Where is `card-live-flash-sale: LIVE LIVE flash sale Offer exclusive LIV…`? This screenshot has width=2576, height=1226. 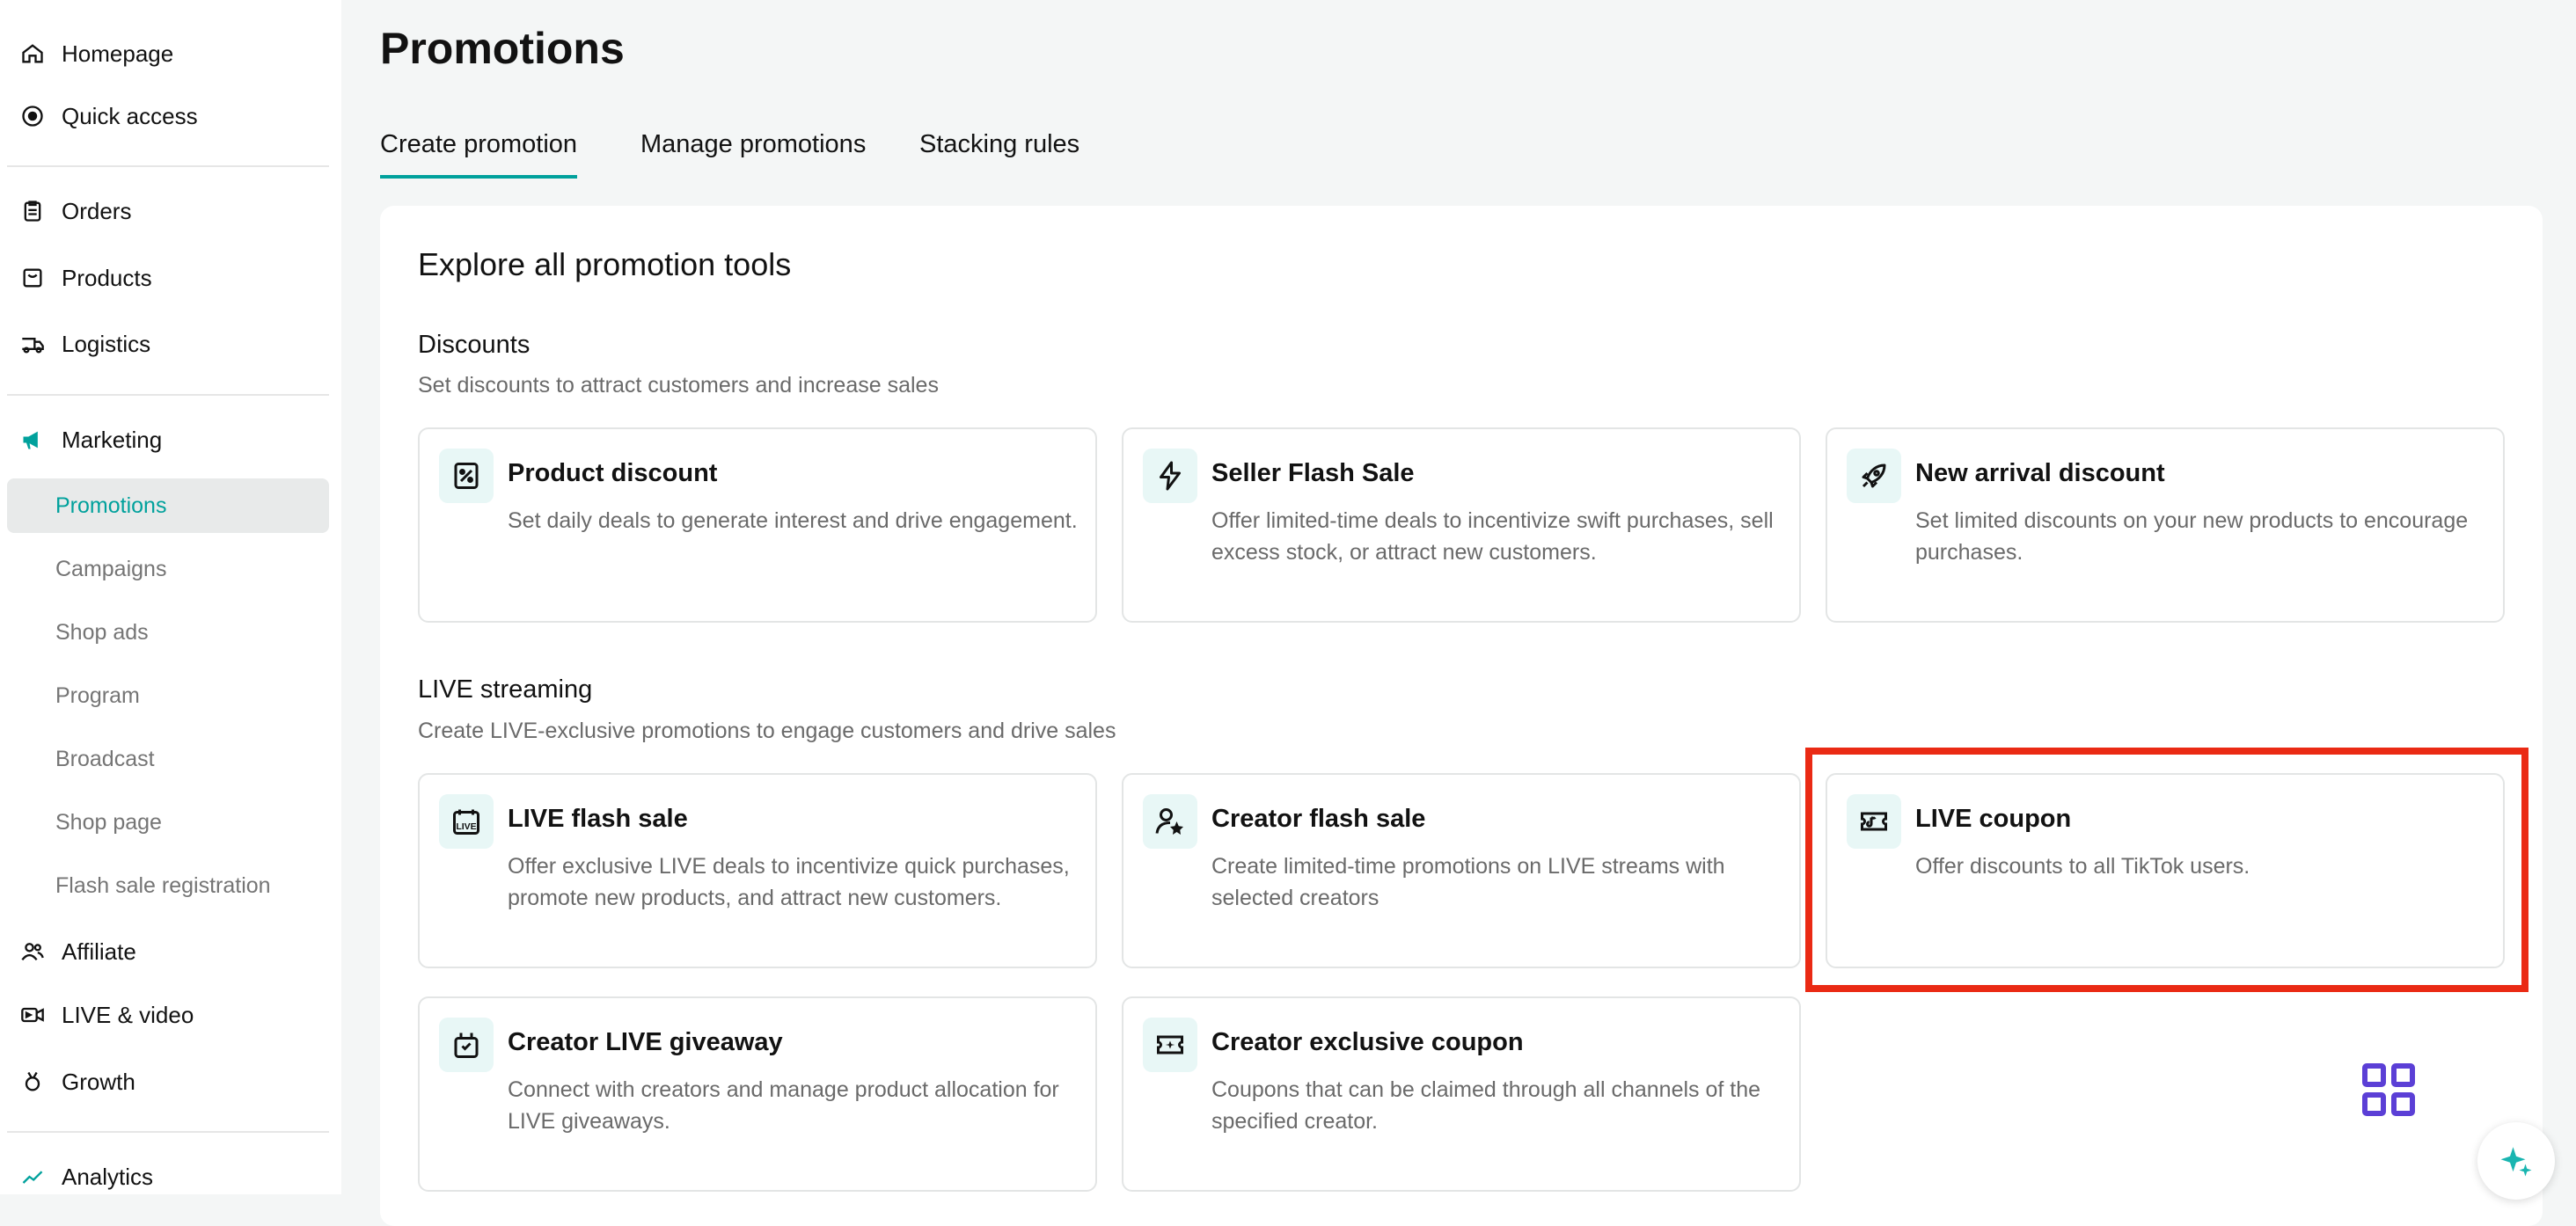 card-live-flash-sale: LIVE LIVE flash sale Offer exclusive LIV… is located at coordinates (757, 870).